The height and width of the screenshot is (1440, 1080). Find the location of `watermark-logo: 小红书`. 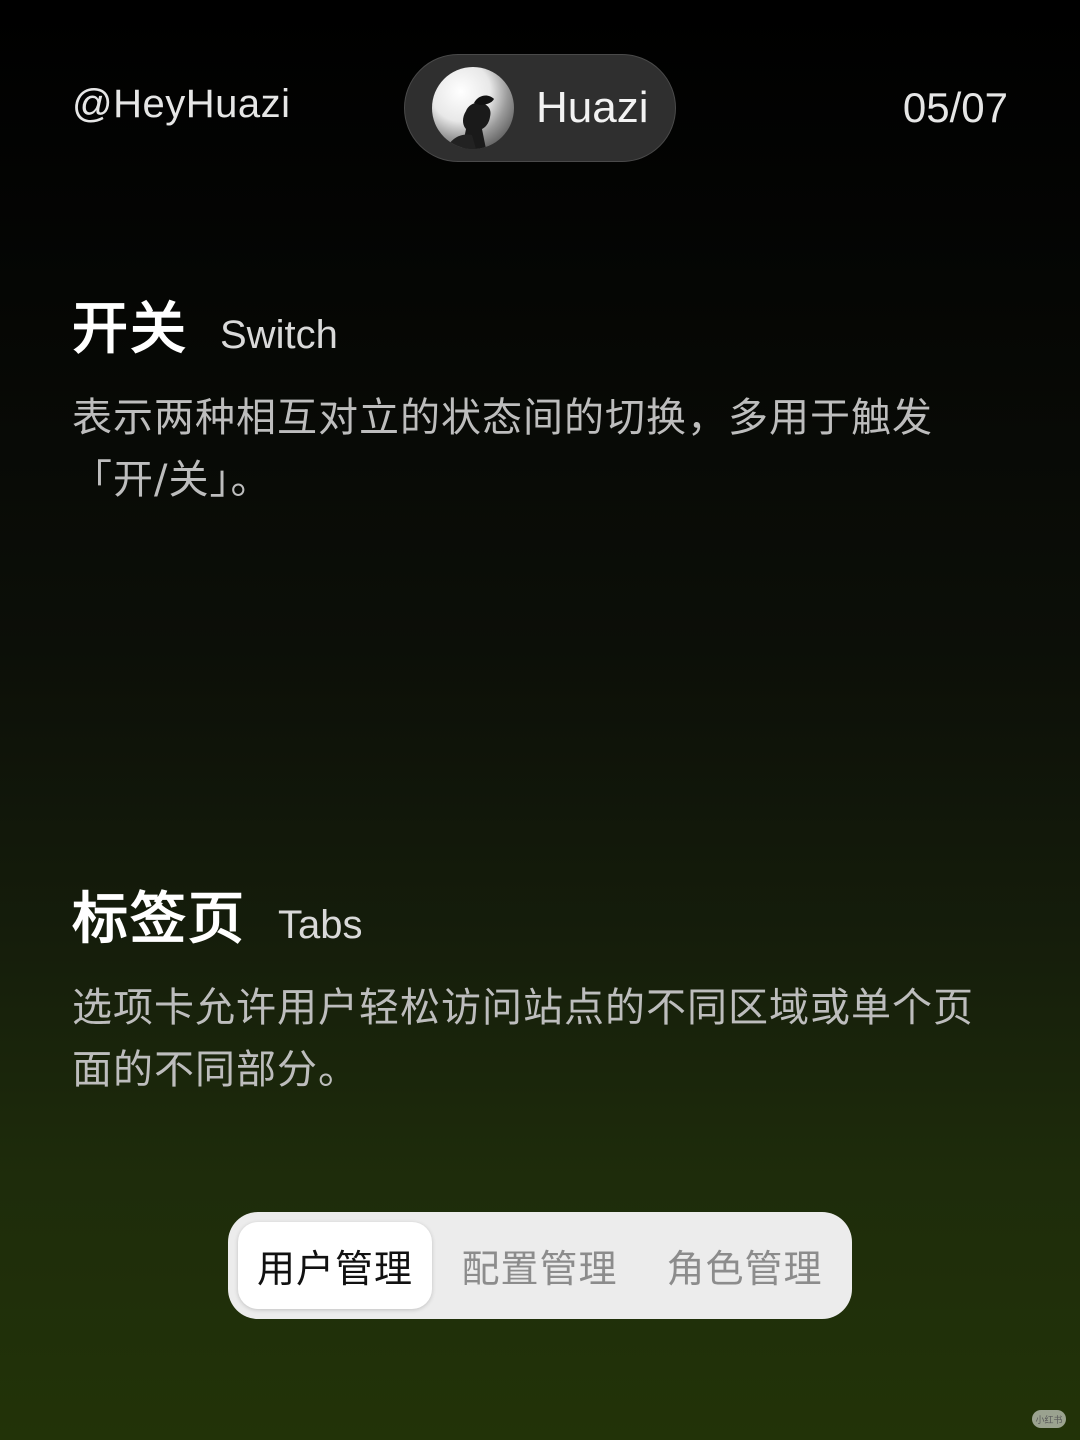

watermark-logo: 小红书 is located at coordinates (1049, 1419).